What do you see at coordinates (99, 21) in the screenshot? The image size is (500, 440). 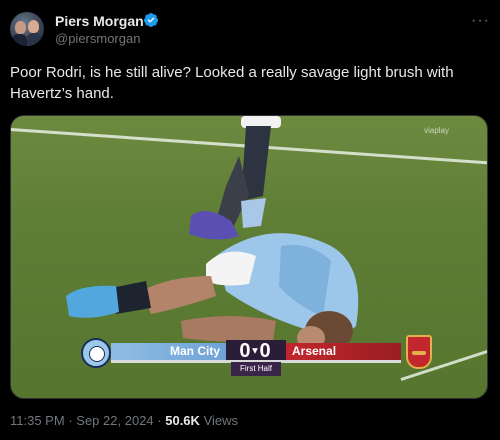 I see `author-name: Piers Morgan` at bounding box center [99, 21].